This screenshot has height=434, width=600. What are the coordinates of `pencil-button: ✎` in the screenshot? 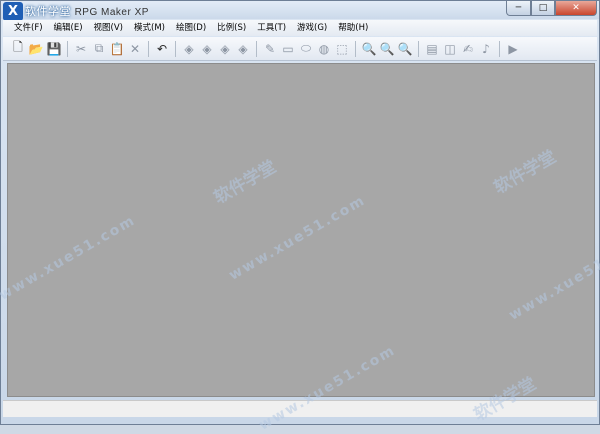 It's located at (270, 49).